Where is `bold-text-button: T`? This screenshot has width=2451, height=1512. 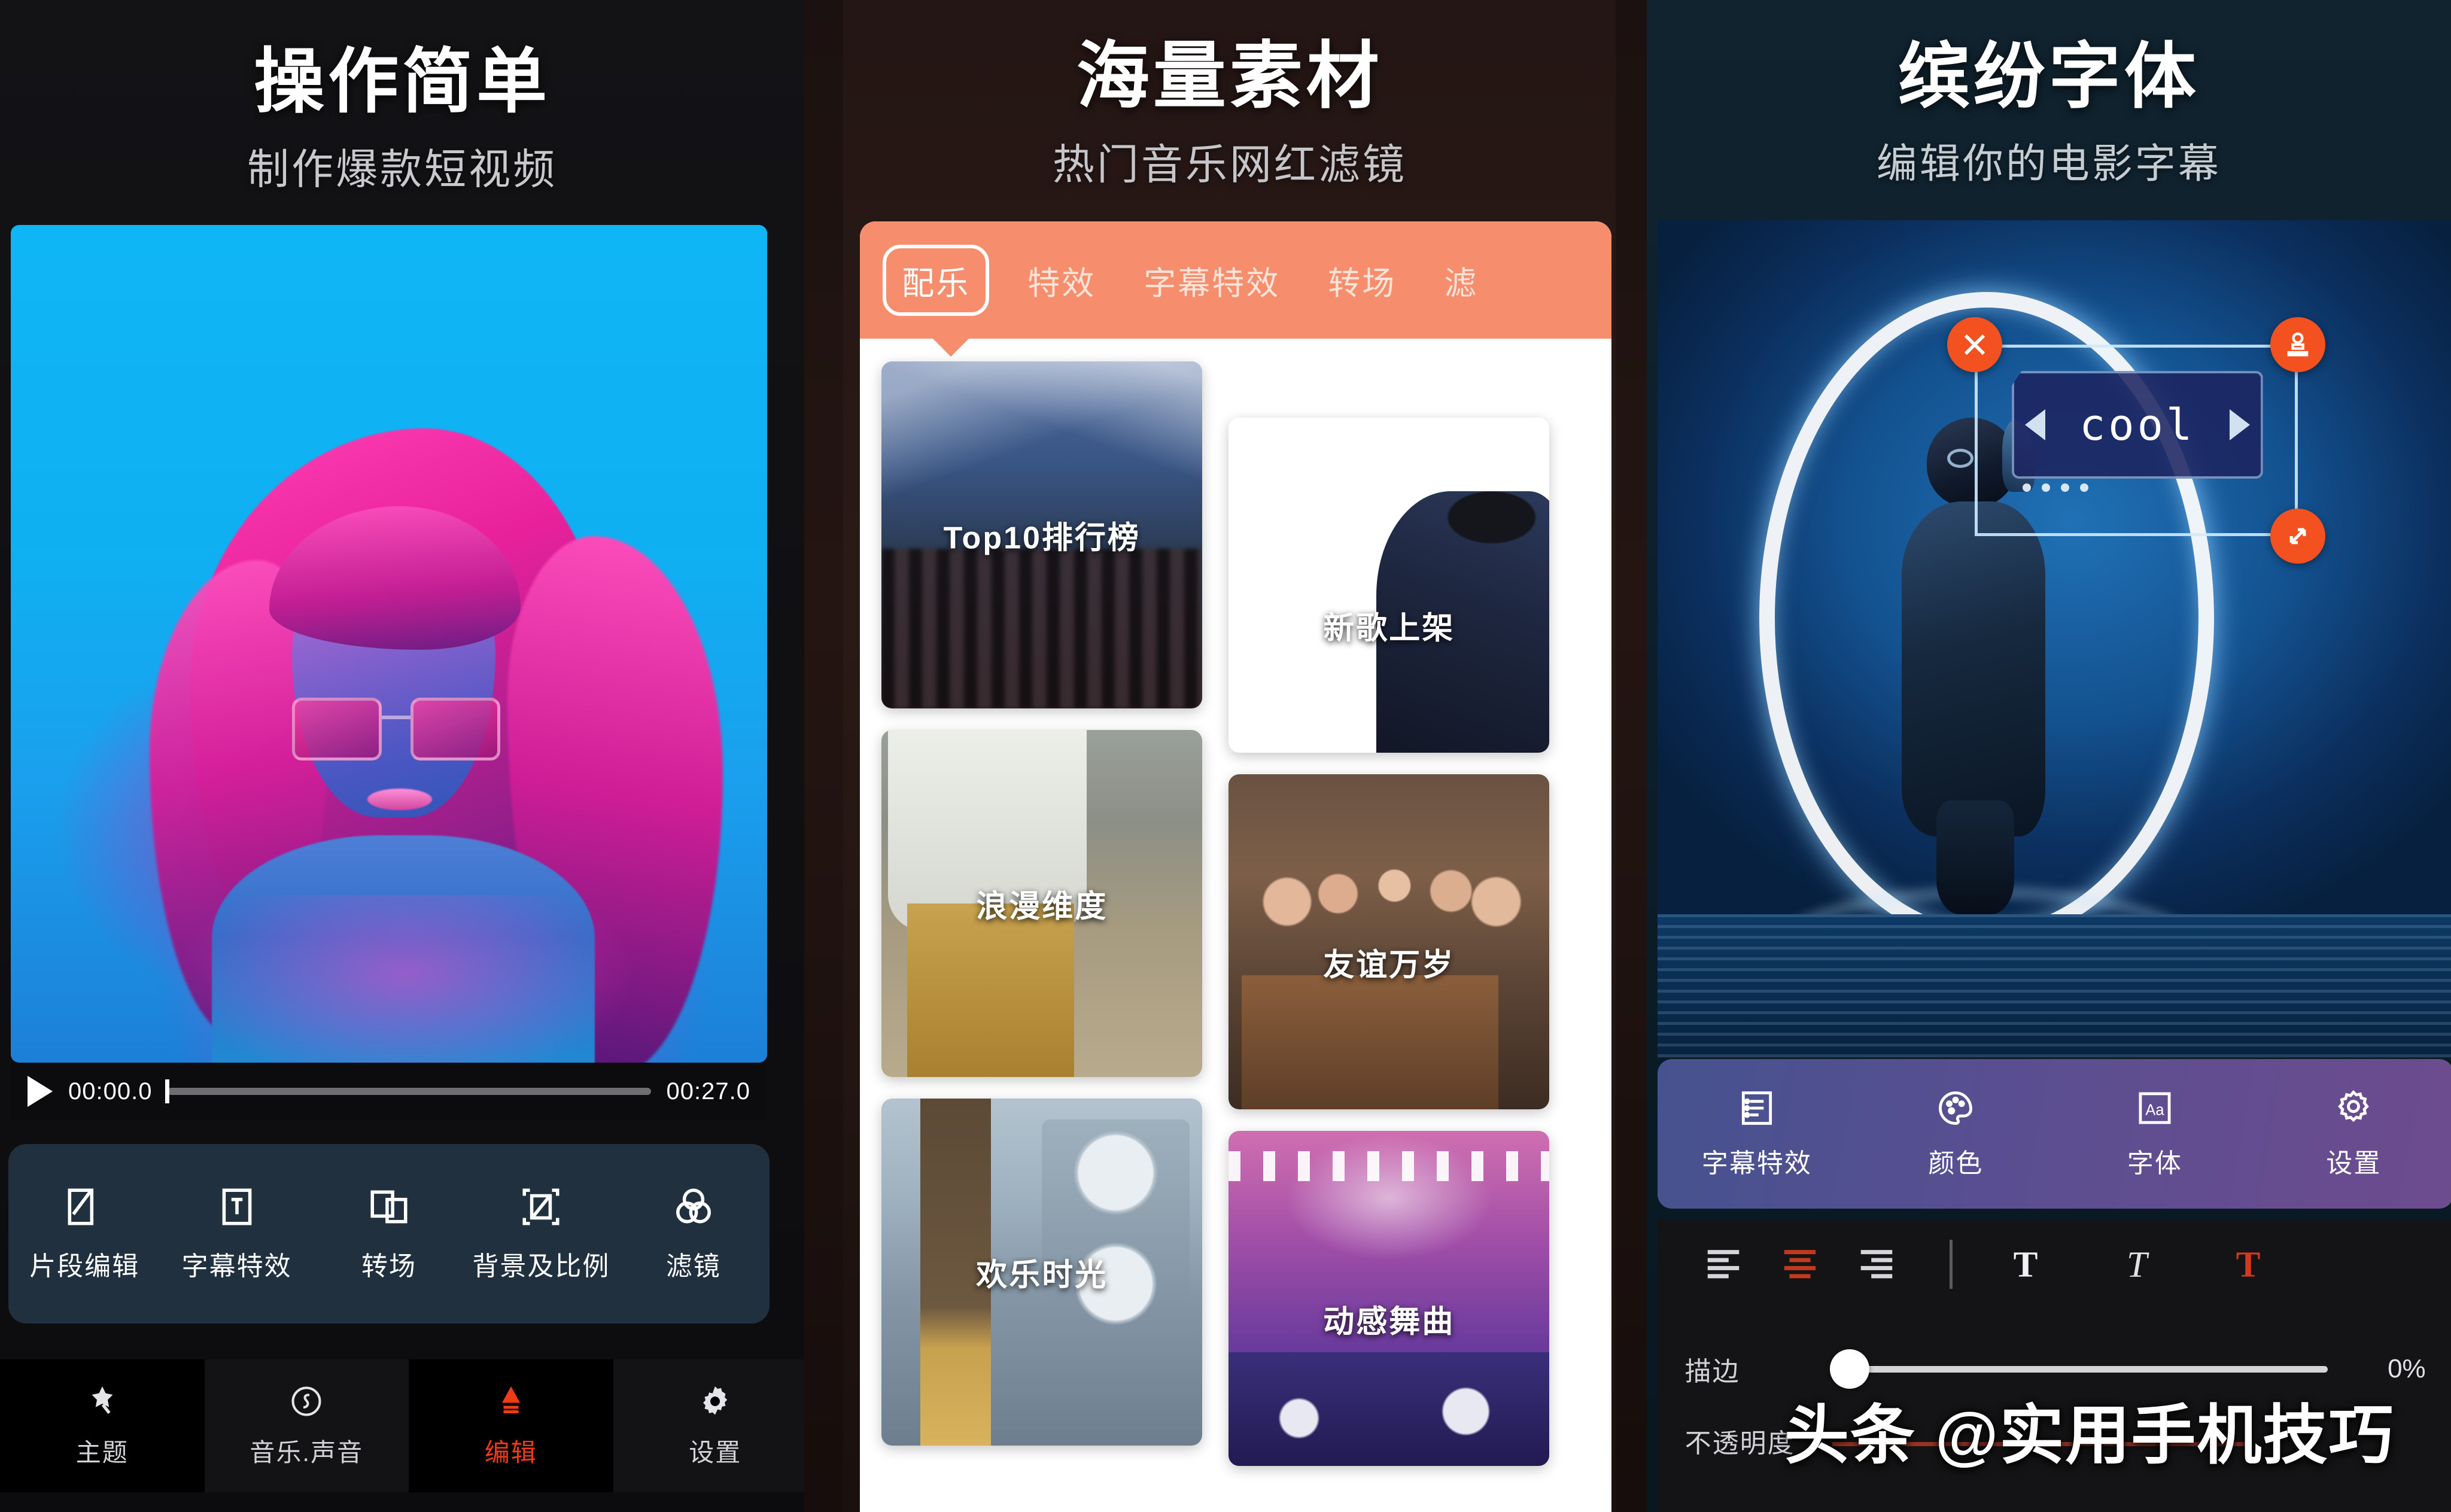 bold-text-button: T is located at coordinates (2025, 1264).